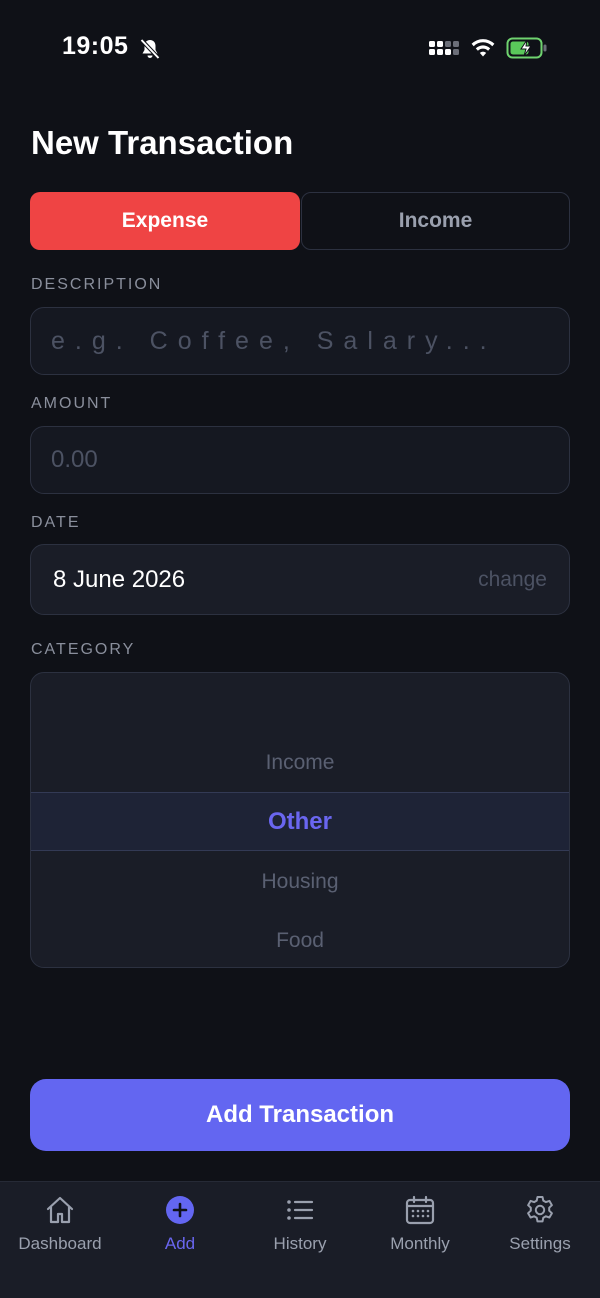 The image size is (600, 1298). What do you see at coordinates (300, 1243) in the screenshot?
I see `tab-label: History` at bounding box center [300, 1243].